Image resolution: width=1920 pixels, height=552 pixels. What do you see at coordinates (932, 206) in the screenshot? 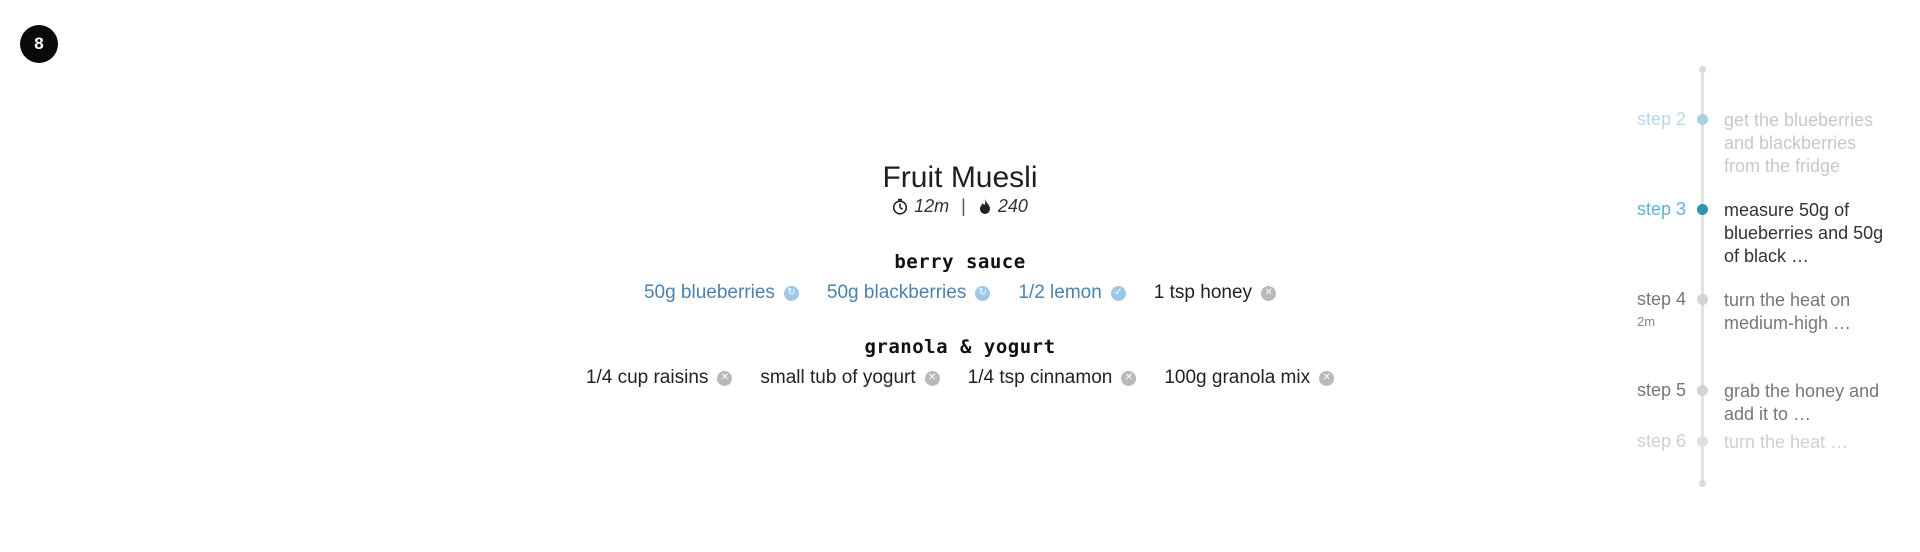
I see `recipe-time: 12m` at bounding box center [932, 206].